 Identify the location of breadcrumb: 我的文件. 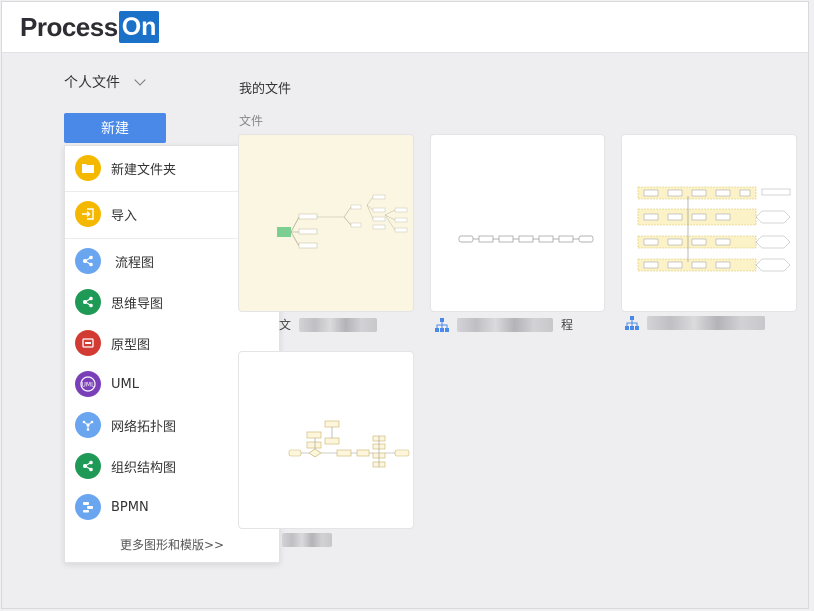
(265, 87).